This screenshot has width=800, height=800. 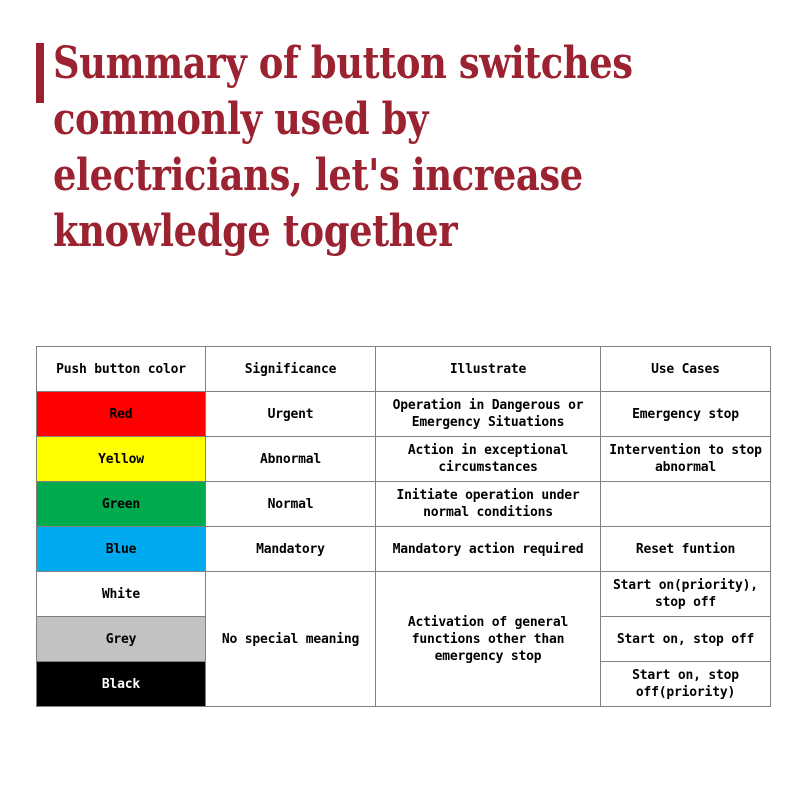 I want to click on use-cases-cell: Start on, stop off, so click(x=685, y=639).